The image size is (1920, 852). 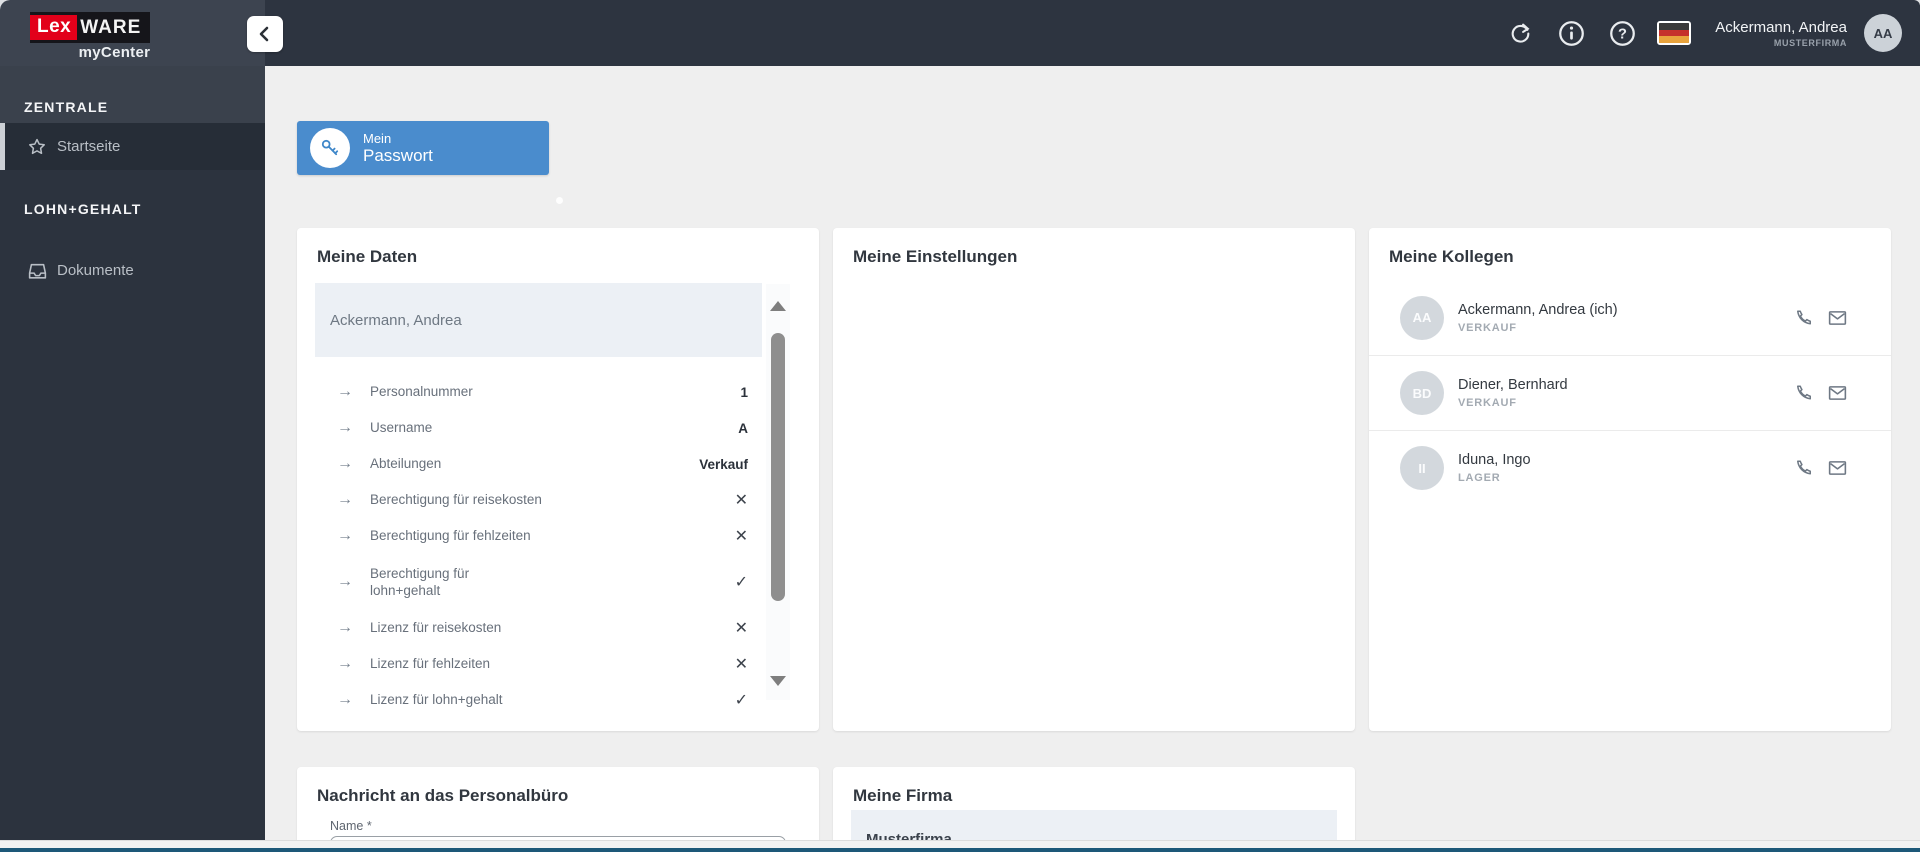 I want to click on sidebar-item-label: Dokumente, so click(x=95, y=270).